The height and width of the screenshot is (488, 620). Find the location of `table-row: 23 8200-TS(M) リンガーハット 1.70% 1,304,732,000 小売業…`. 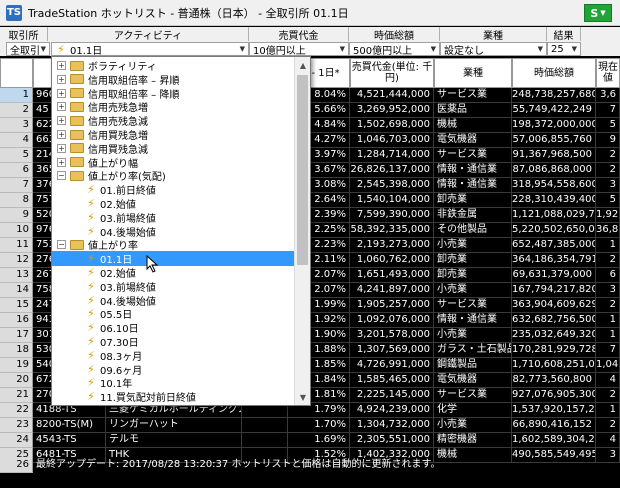

table-row: 23 8200-TS(M) リンガーハット 1.70% 1,304,732,000 小売業… is located at coordinates (310, 425).